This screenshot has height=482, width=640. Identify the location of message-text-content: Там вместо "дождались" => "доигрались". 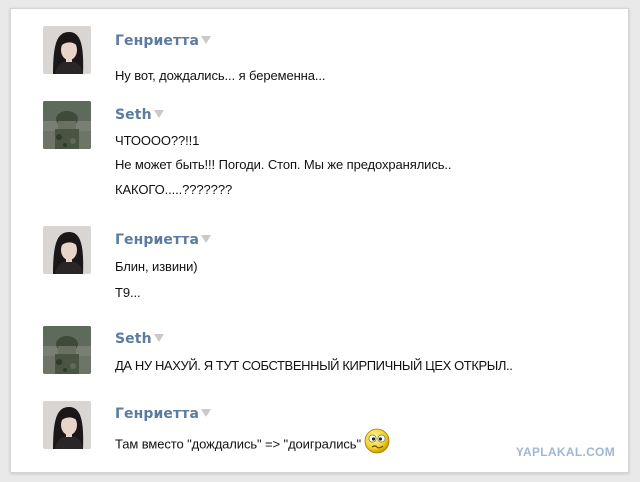
(238, 444).